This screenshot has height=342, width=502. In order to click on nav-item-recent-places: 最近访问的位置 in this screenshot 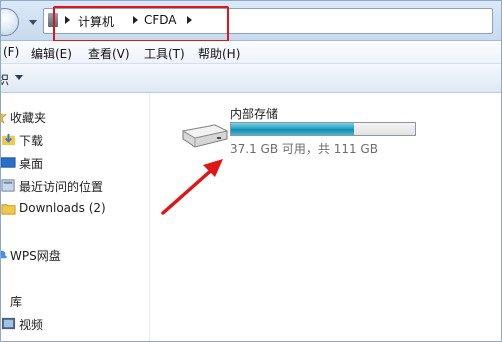, I will do `click(74, 186)`.